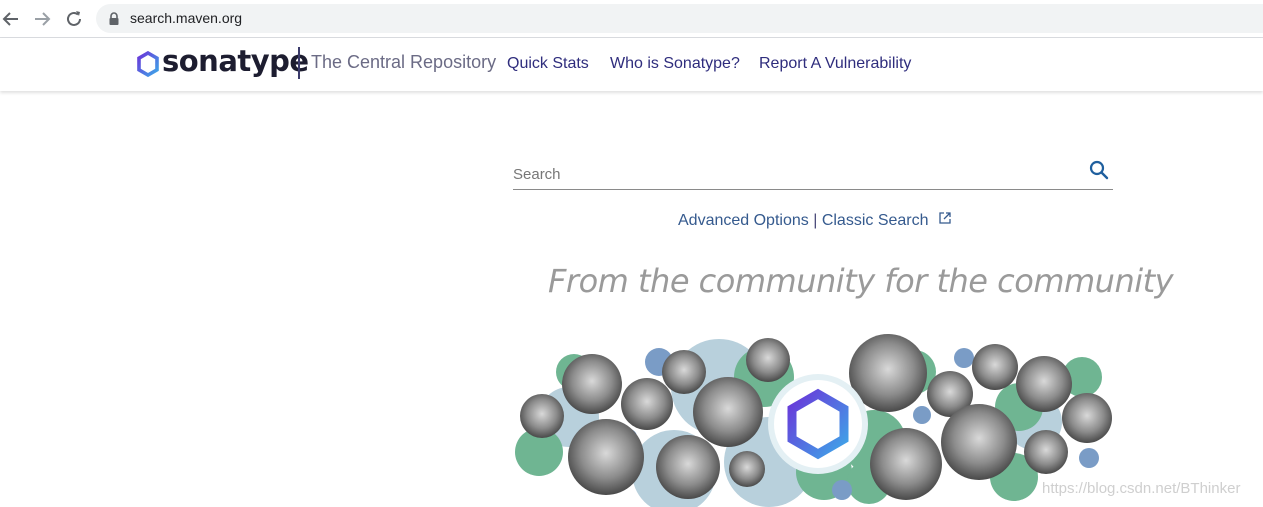  I want to click on logo-divider, so click(299, 63).